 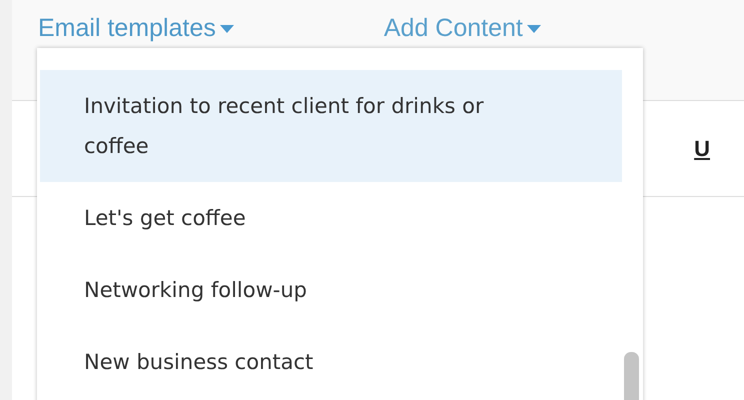 What do you see at coordinates (702, 149) in the screenshot?
I see `underline-button: U` at bounding box center [702, 149].